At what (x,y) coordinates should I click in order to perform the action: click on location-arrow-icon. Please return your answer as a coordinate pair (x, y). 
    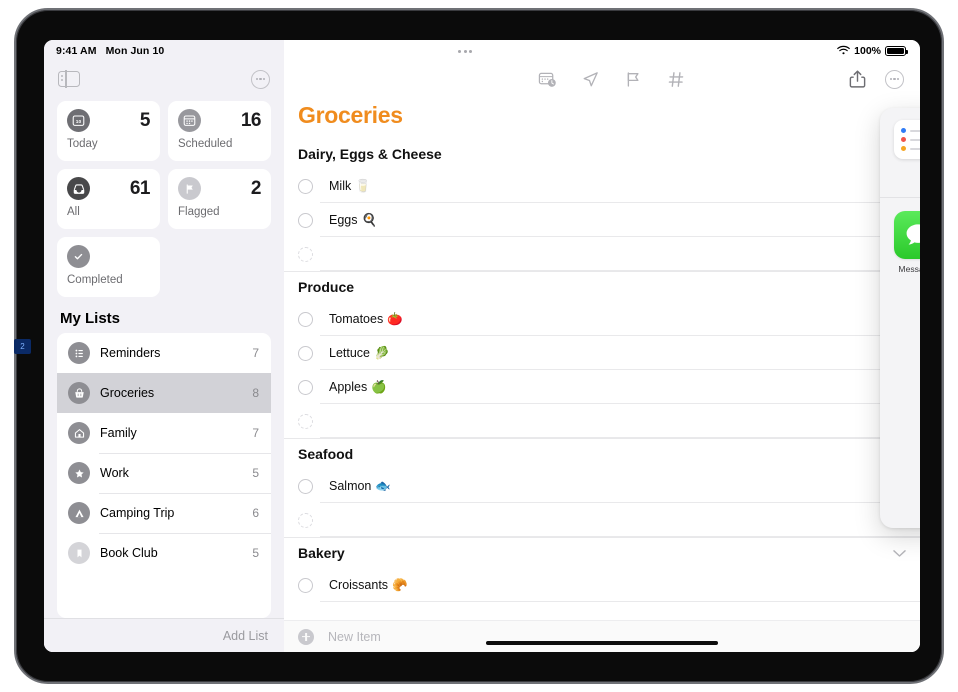
    Looking at the image, I should click on (590, 79).